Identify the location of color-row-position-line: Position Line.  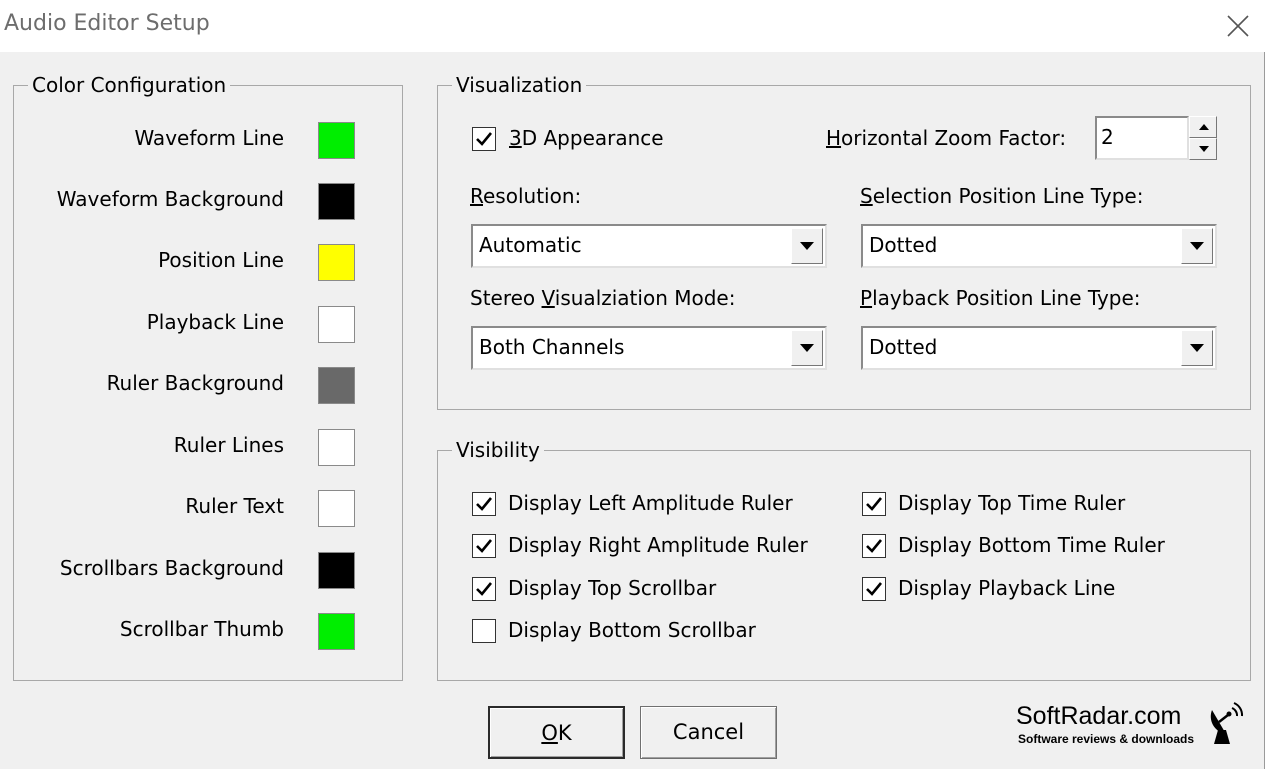
(207, 263).